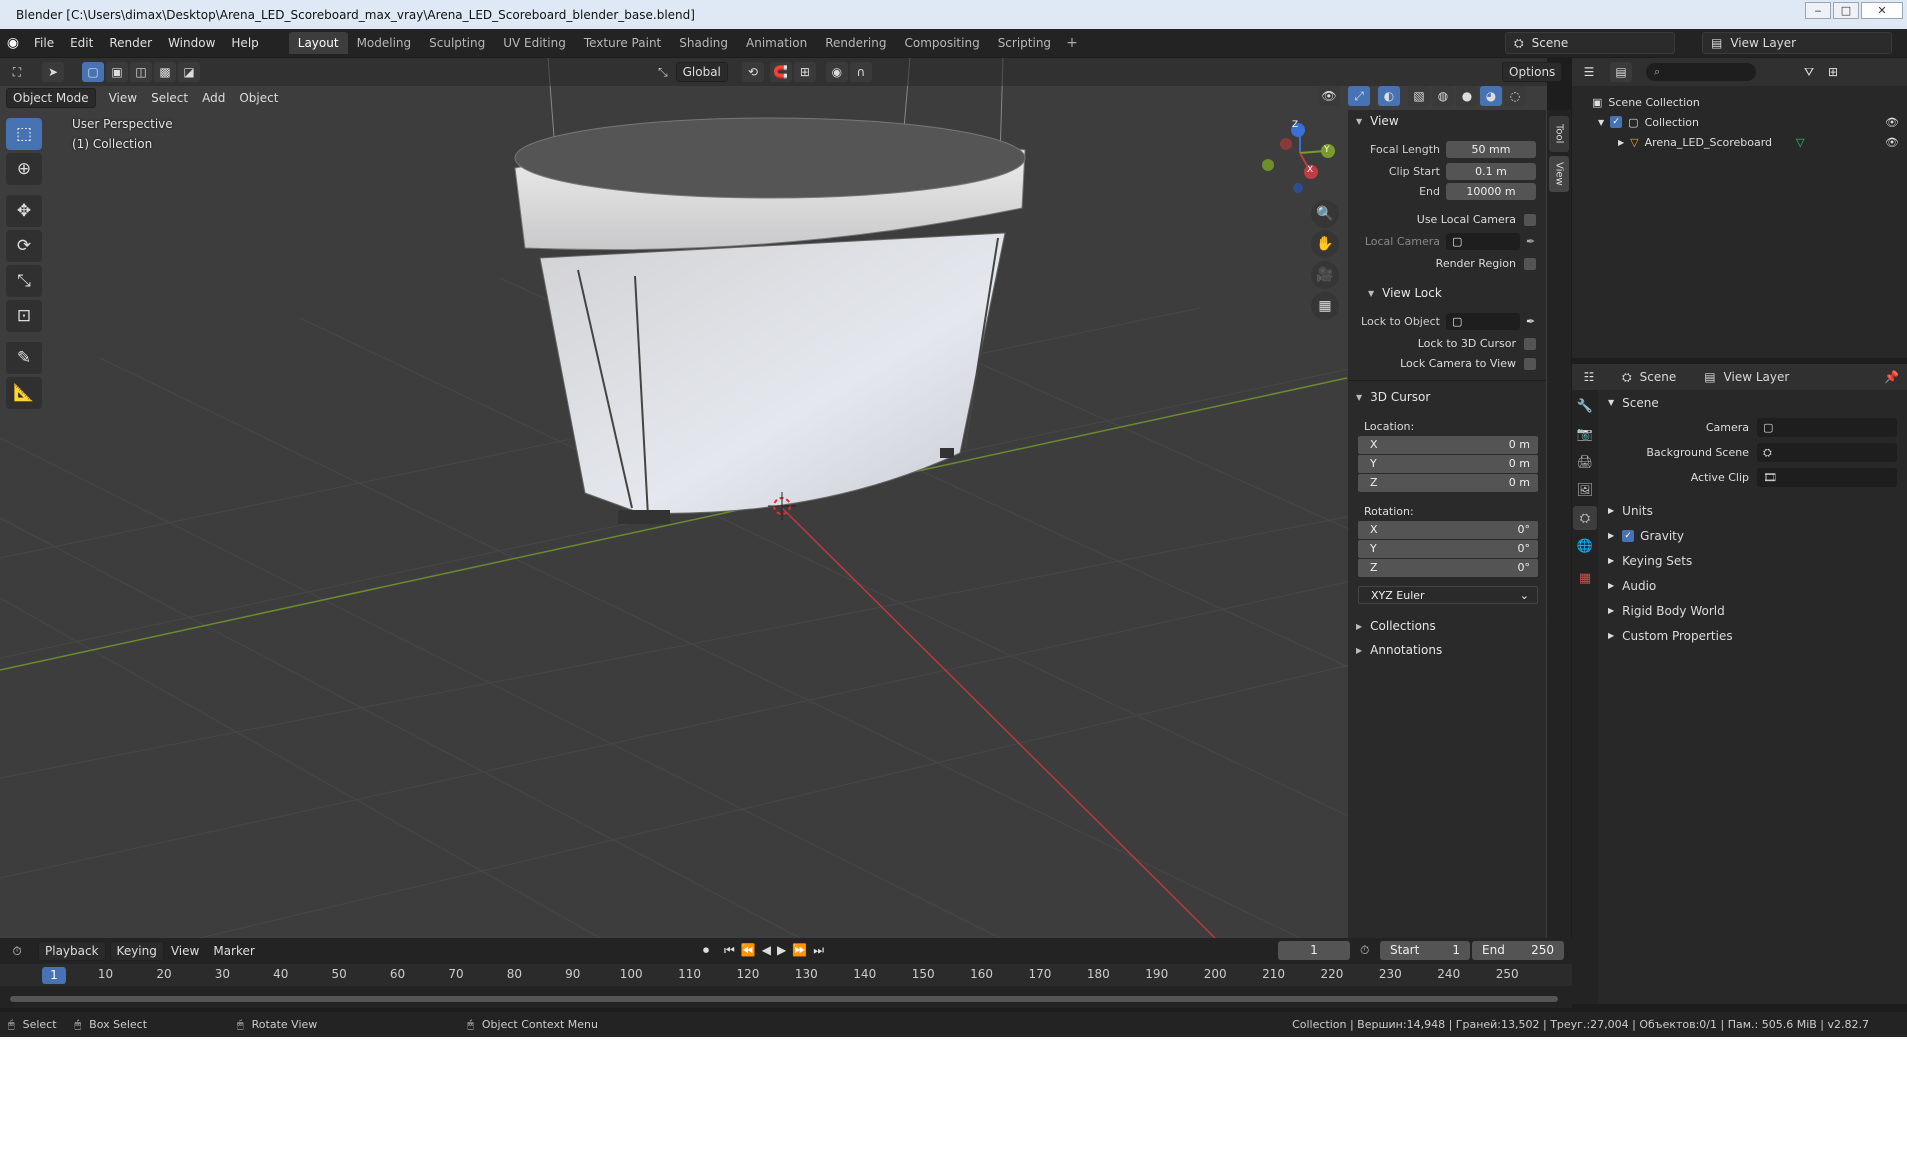  I want to click on tab-animation: Animation, so click(776, 43).